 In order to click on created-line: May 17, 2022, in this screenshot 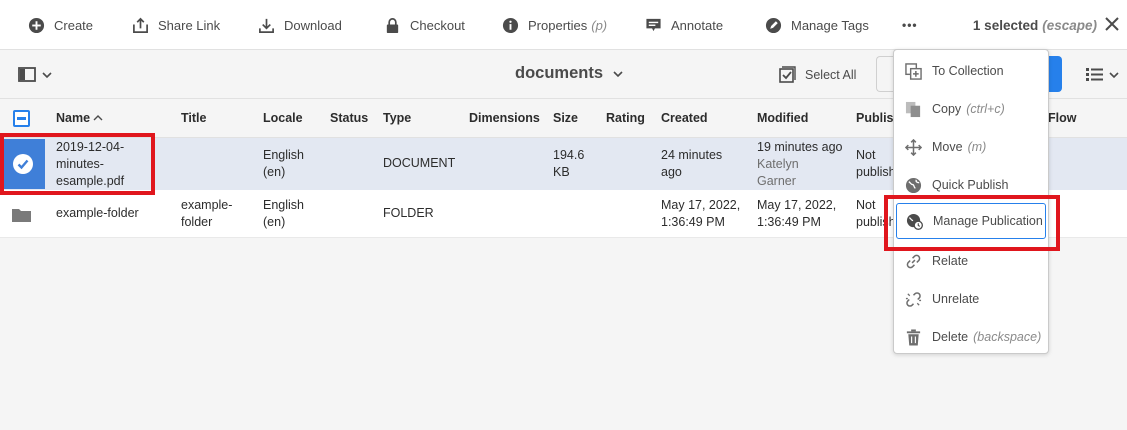, I will do `click(701, 205)`.